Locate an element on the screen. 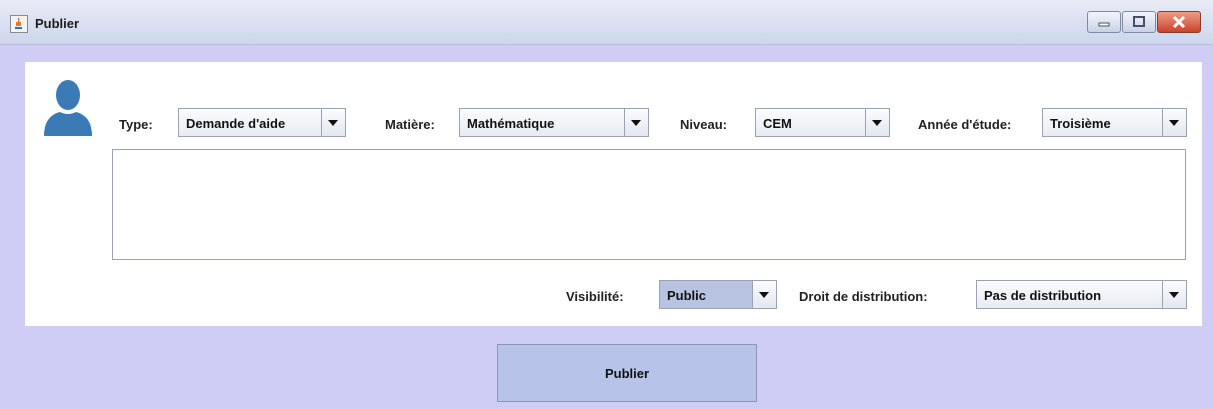 Image resolution: width=1213 pixels, height=409 pixels. niveau-value: CEM is located at coordinates (777, 123).